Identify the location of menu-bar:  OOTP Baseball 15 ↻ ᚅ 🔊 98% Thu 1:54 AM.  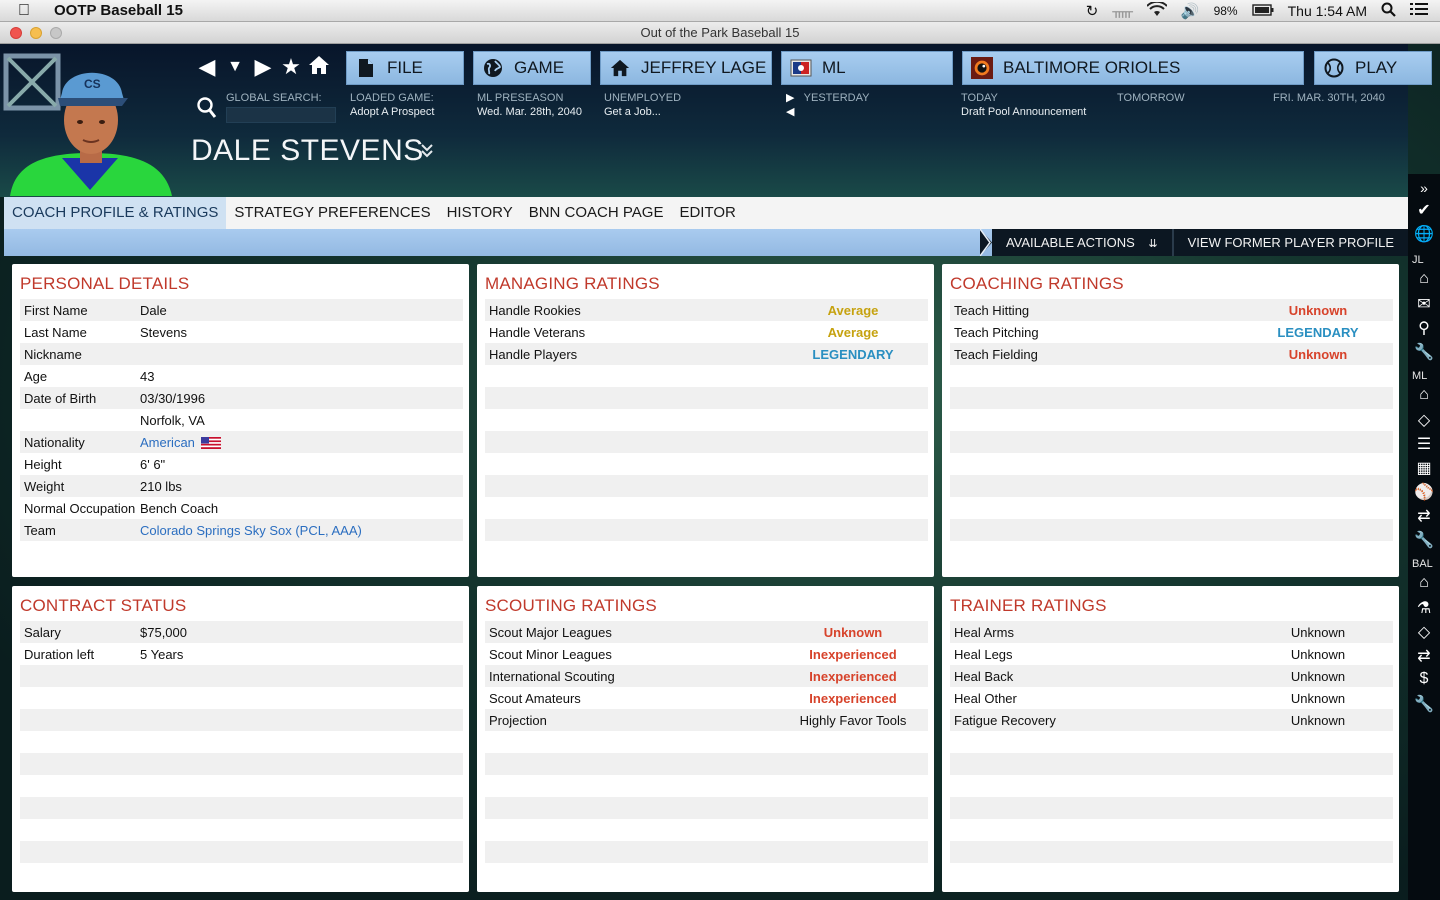
(720, 11).